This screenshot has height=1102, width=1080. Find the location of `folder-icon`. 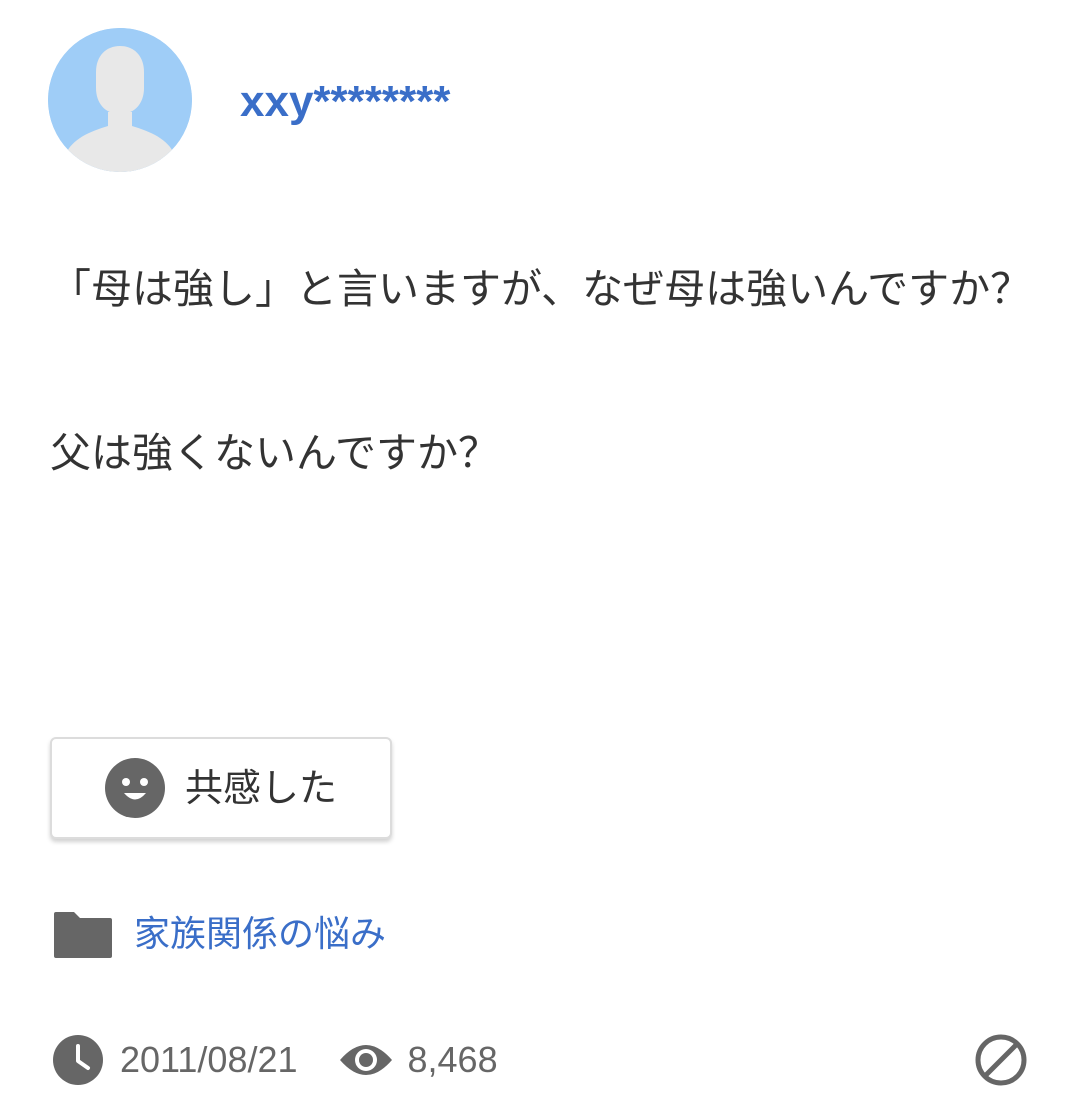

folder-icon is located at coordinates (83, 935).